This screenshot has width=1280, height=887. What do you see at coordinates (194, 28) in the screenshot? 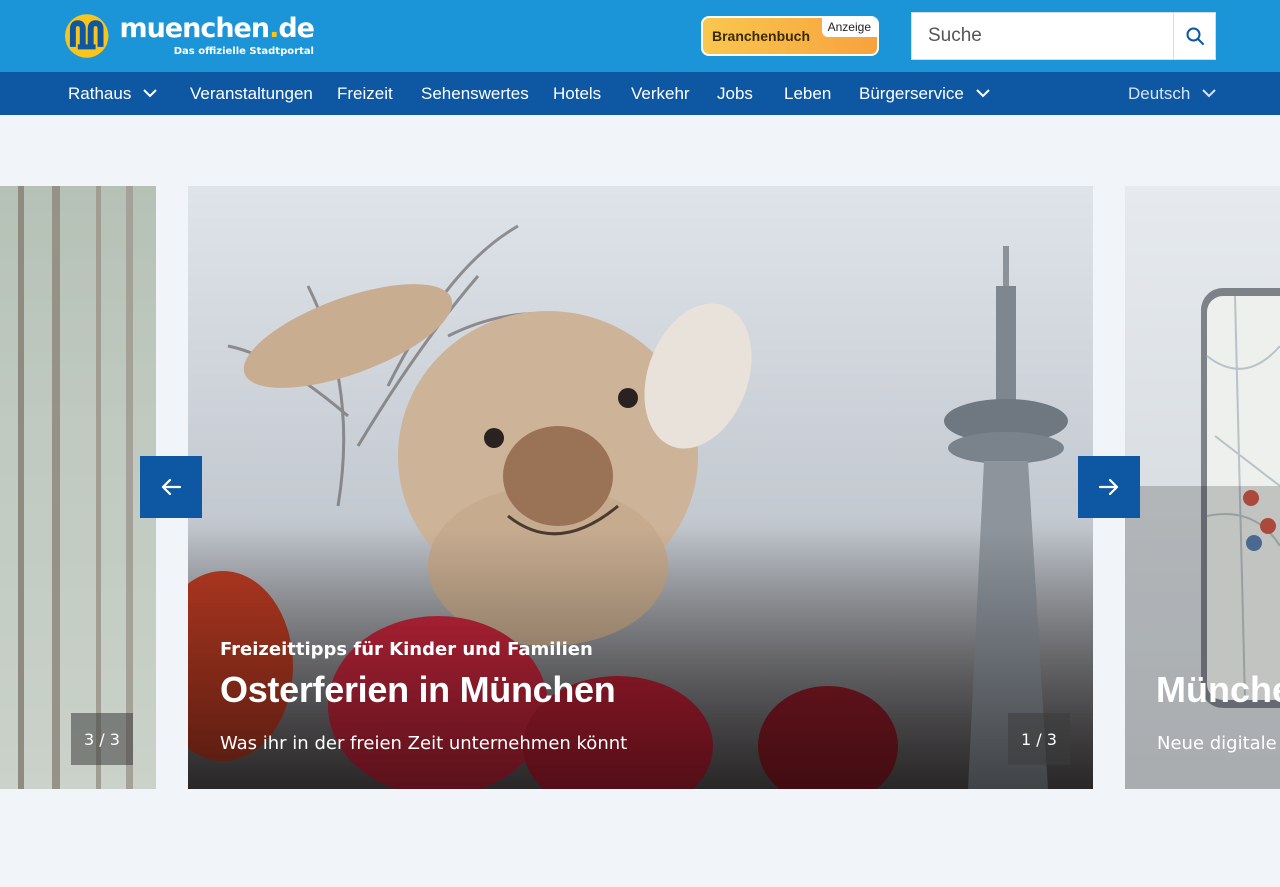
I see `logo-name: muenchen` at bounding box center [194, 28].